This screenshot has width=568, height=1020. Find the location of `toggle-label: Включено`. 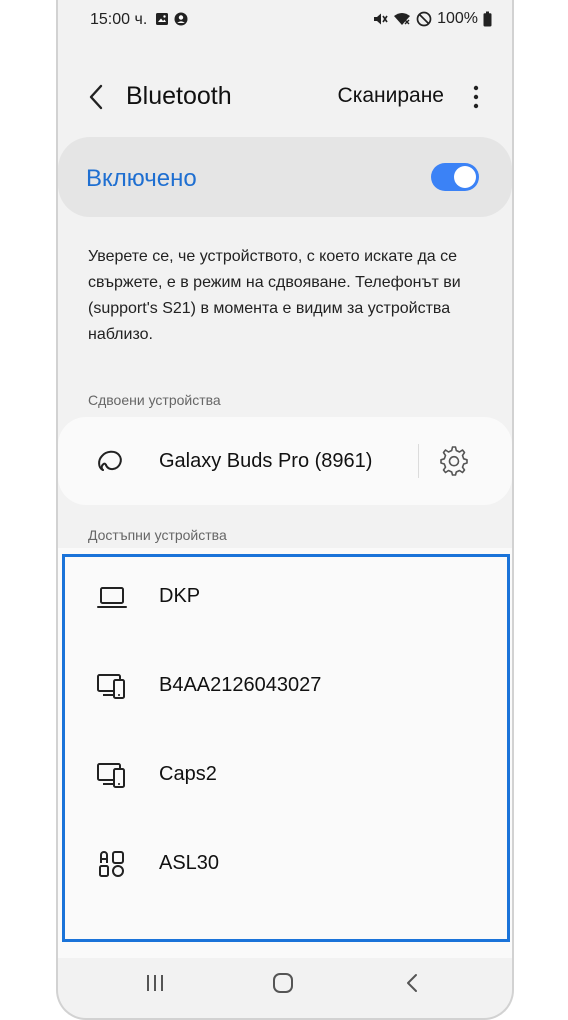

toggle-label: Включено is located at coordinates (141, 178).